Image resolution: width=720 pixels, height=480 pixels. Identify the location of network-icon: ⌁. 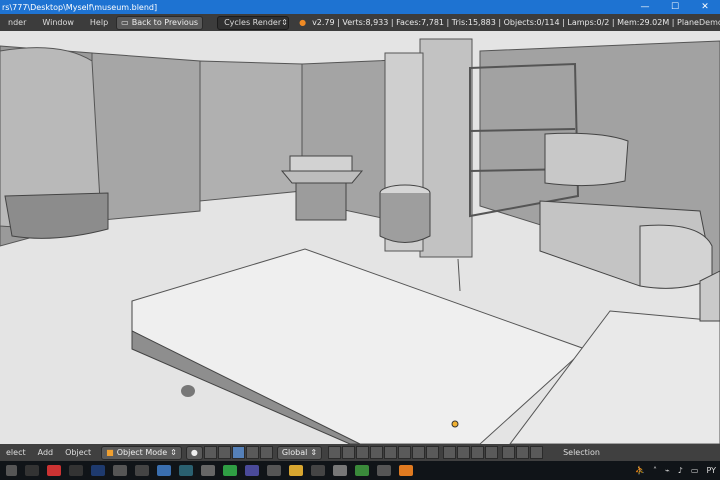
(667, 470).